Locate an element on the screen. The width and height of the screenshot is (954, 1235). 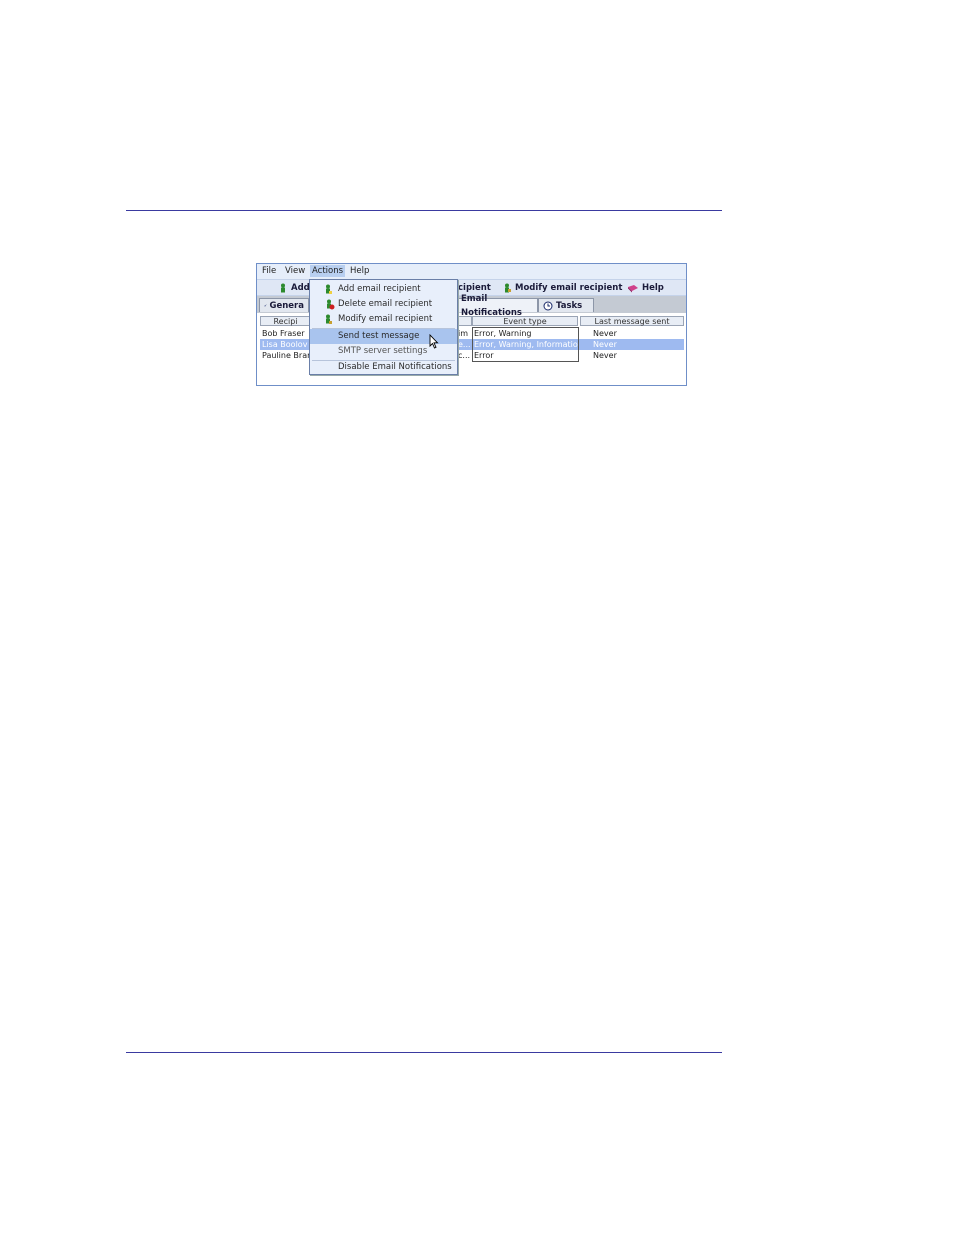
menu-file: File is located at coordinates (269, 271).